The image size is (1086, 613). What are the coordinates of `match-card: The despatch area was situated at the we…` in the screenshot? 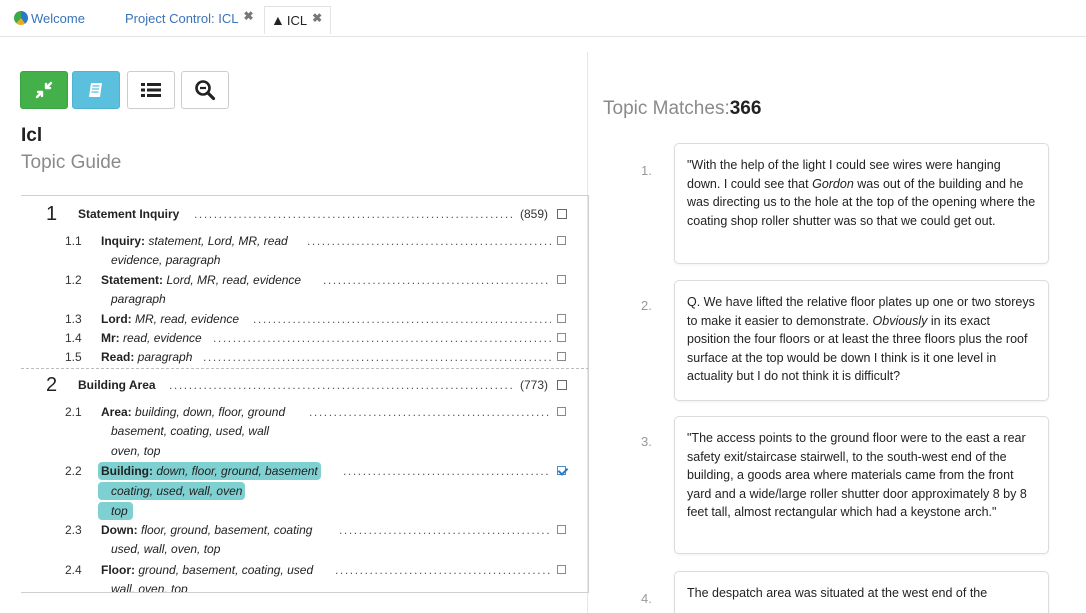 It's located at (861, 592).